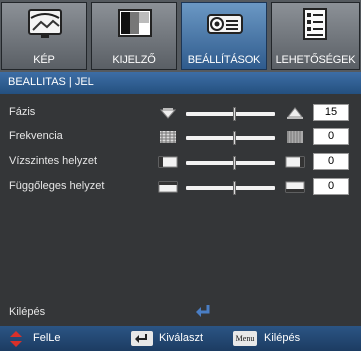 The image size is (361, 351). I want to click on frequency-decrease-icon, so click(168, 137).